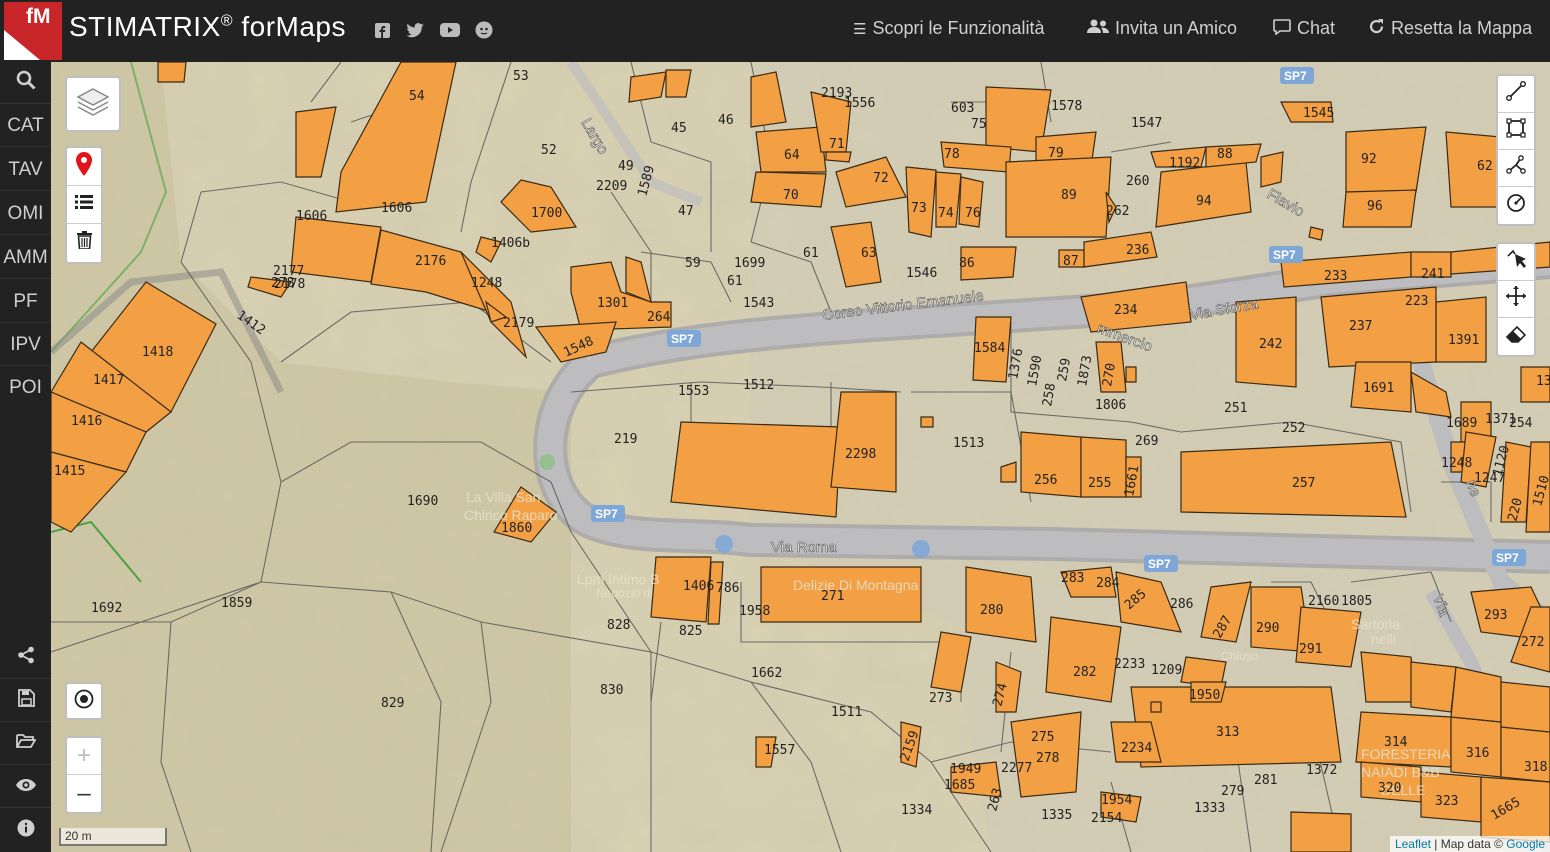 Image resolution: width=1550 pixels, height=852 pixels. What do you see at coordinates (25, 170) in the screenshot?
I see `sidebar-item-tav: TAV` at bounding box center [25, 170].